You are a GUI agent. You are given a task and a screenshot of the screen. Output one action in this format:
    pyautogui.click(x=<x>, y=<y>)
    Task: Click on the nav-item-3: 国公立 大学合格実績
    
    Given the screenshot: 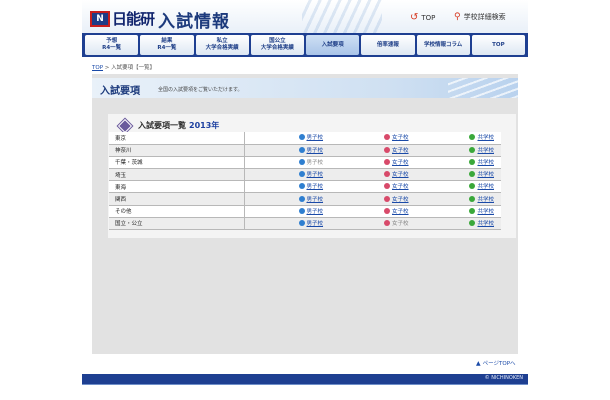 What is the action you would take?
    pyautogui.click(x=277, y=45)
    